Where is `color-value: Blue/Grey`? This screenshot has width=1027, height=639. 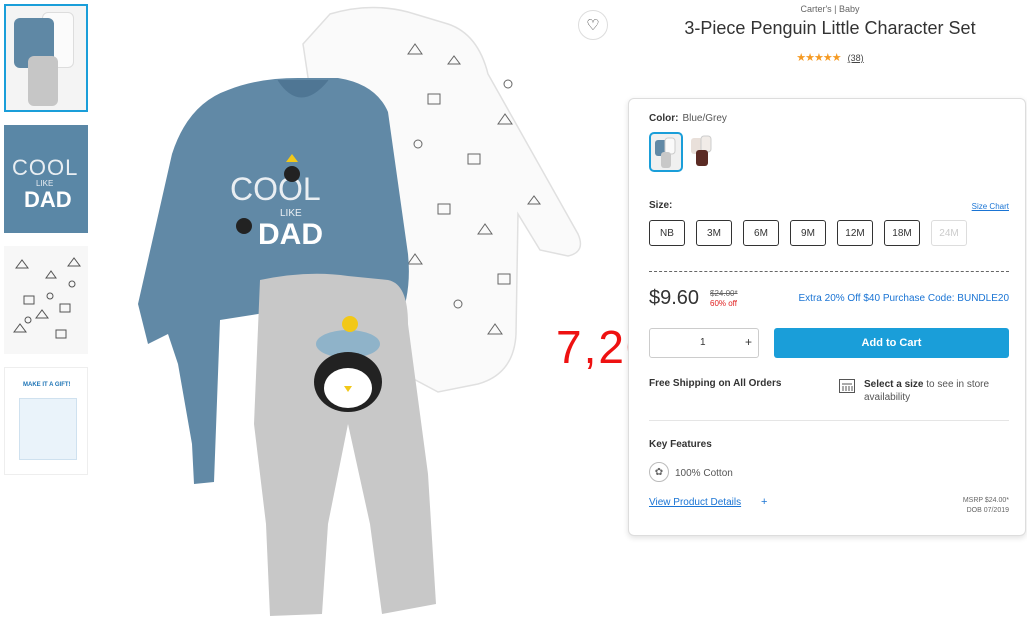 color-value: Blue/Grey is located at coordinates (704, 118).